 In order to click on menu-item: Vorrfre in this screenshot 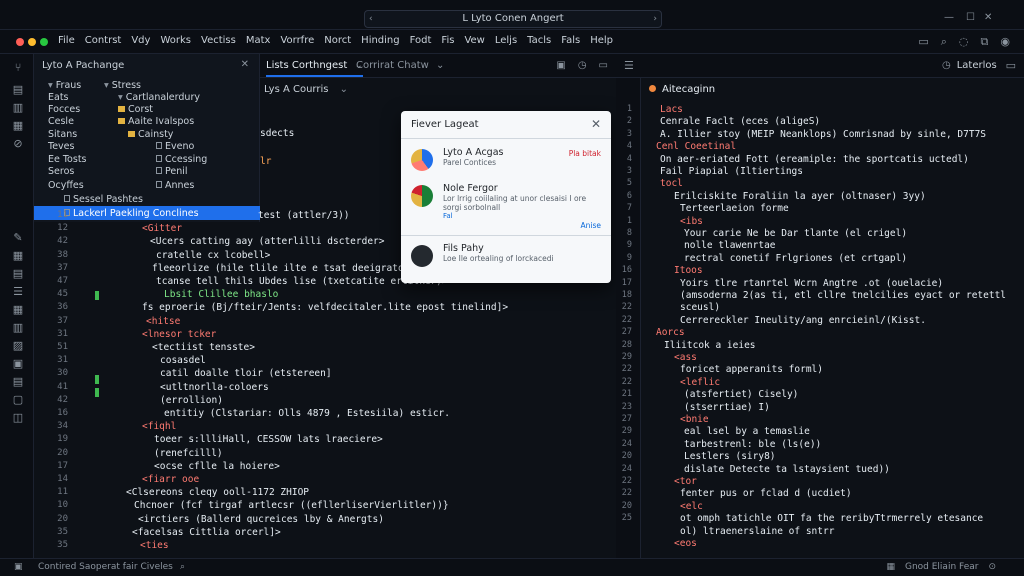, I will do `click(297, 40)`.